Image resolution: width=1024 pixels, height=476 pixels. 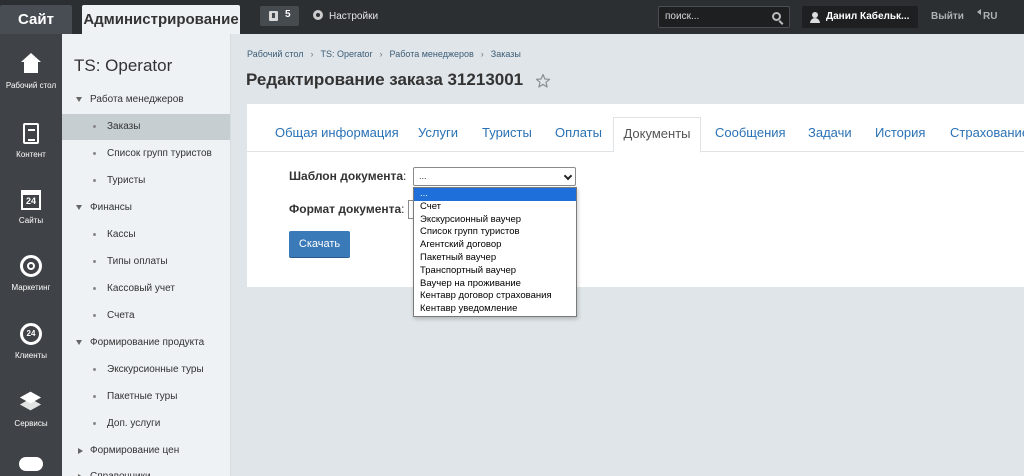 I want to click on format-label-text: Формат документа, so click(x=345, y=209).